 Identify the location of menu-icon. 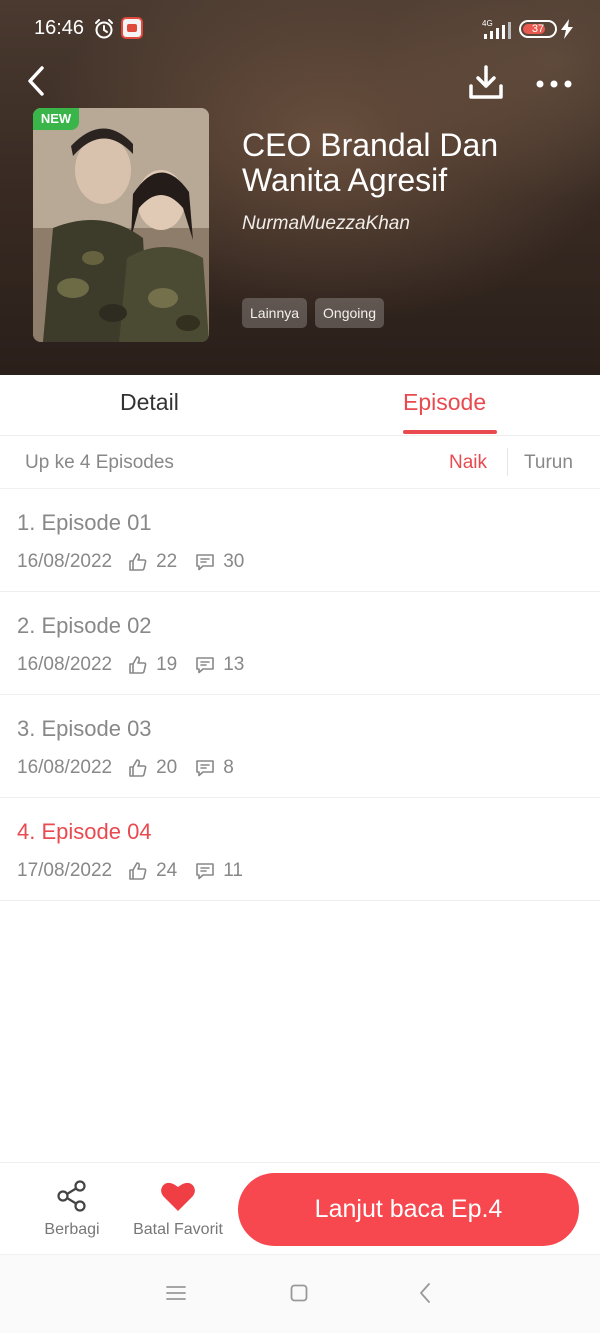
(176, 1293).